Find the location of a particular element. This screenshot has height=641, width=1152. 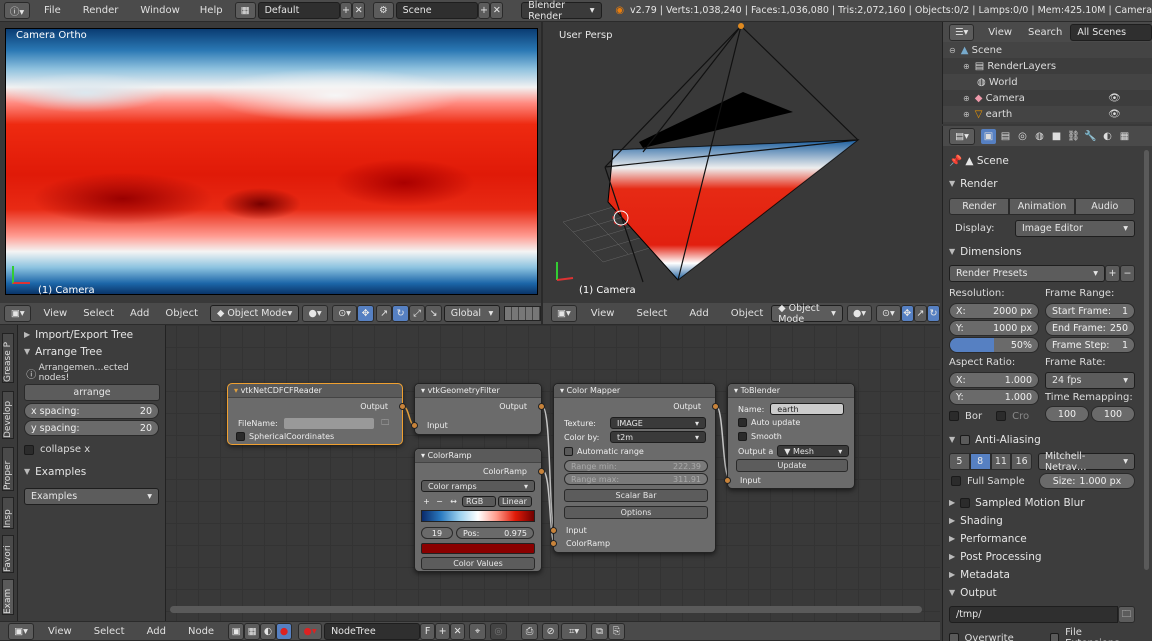

file-extensions-checkbox is located at coordinates (1054, 637).